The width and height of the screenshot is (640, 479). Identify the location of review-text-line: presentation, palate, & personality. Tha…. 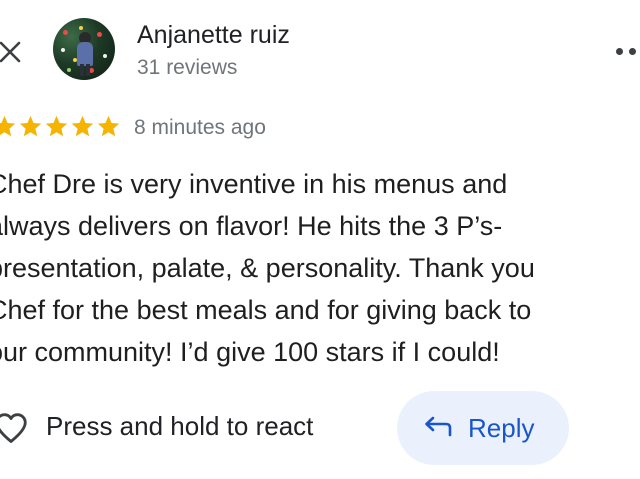
(267, 268).